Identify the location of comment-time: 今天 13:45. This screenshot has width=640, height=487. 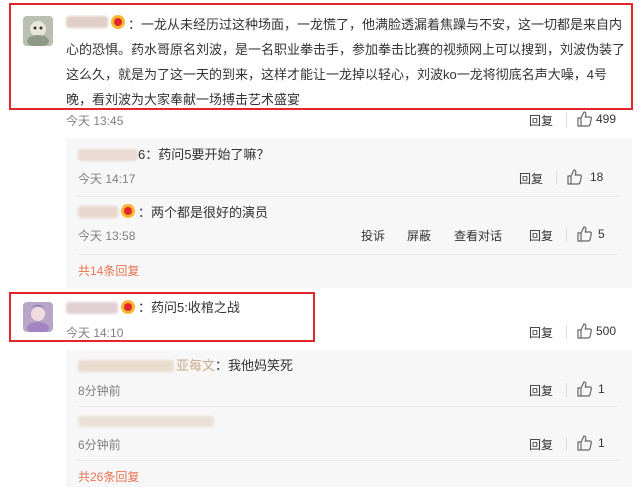
(95, 121).